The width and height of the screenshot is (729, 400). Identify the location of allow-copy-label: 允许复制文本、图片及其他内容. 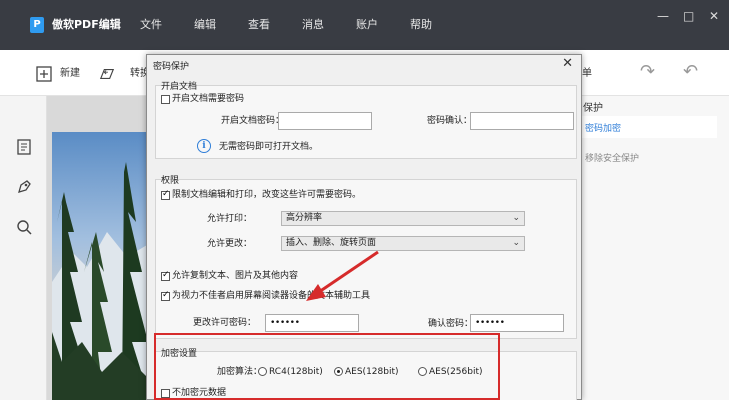
(235, 276).